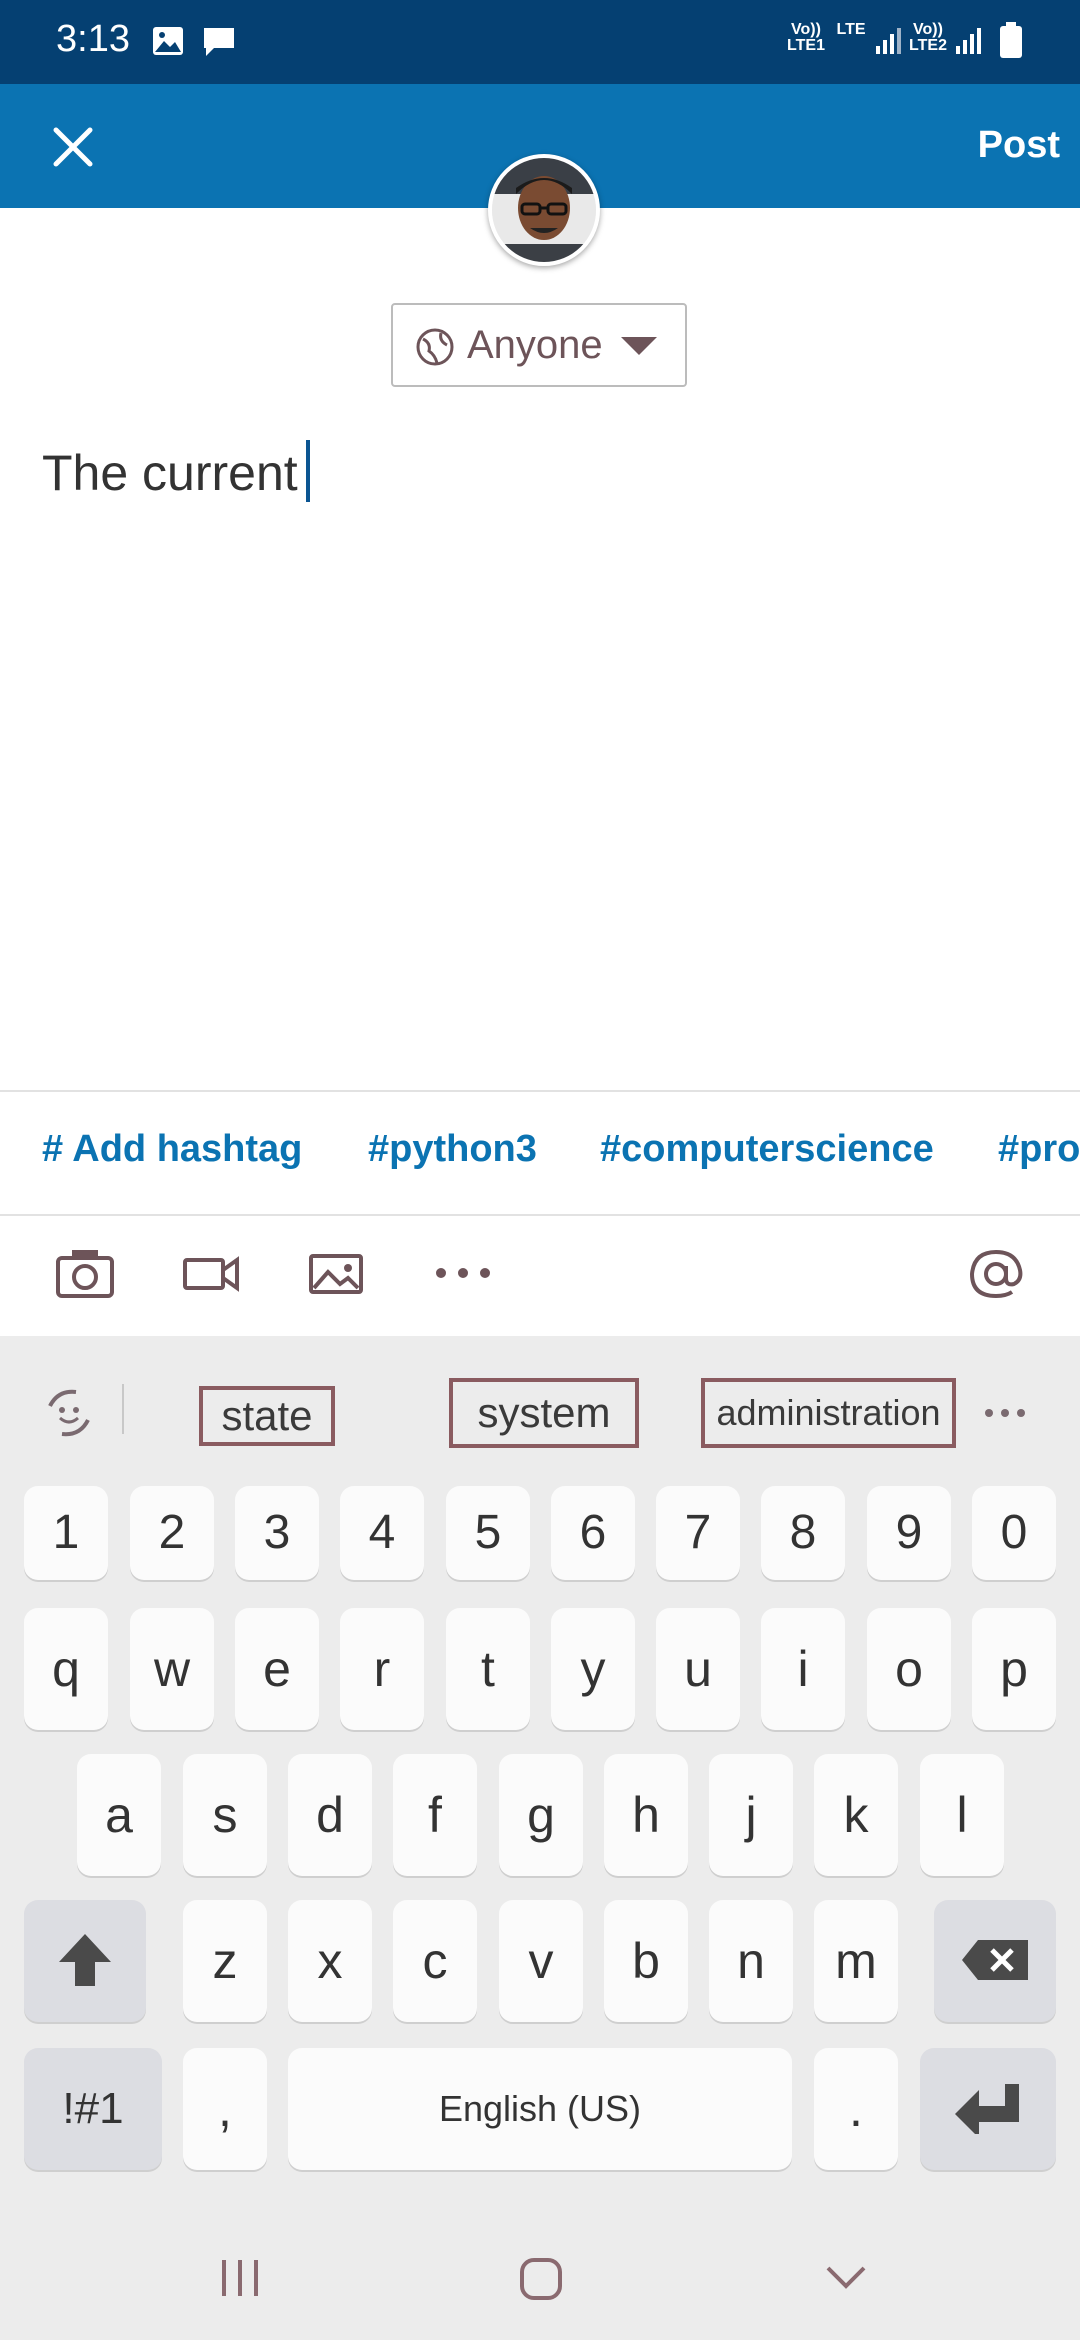 This screenshot has height=2340, width=1080. What do you see at coordinates (996, 1276) in the screenshot?
I see `mention-icon` at bounding box center [996, 1276].